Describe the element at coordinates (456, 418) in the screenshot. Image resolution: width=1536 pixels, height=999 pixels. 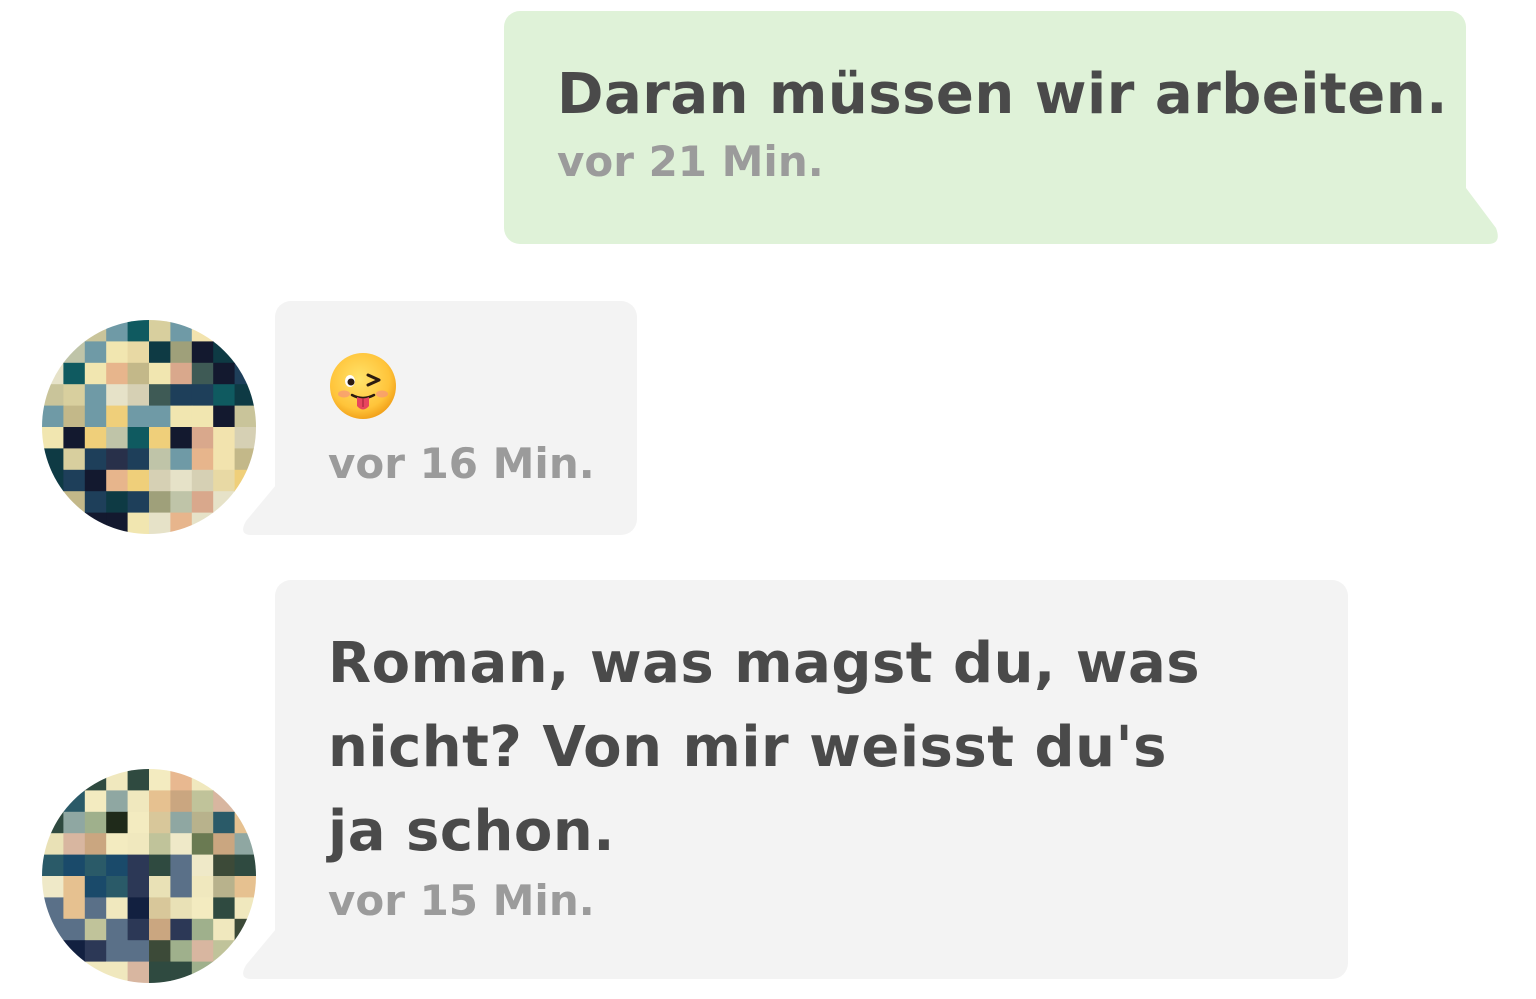
I see `message-bubble-incoming: vor 16 Min.` at that location.